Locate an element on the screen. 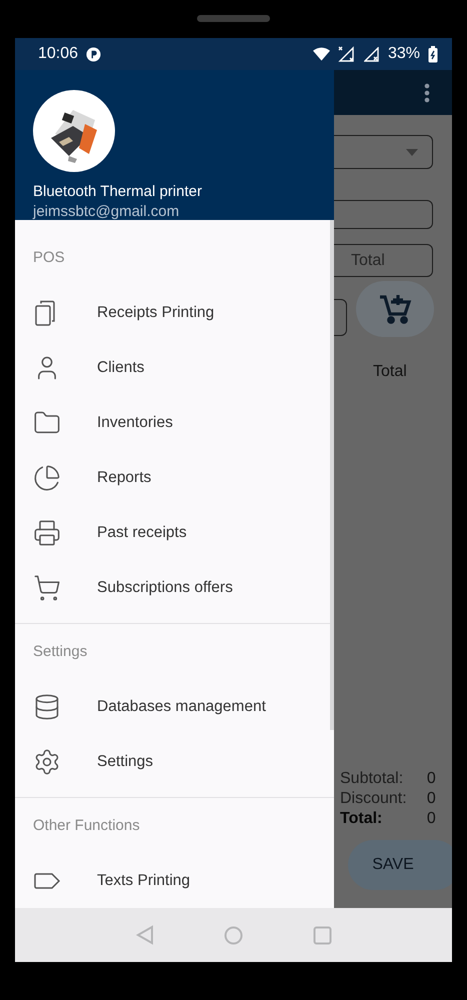 This screenshot has height=1000, width=467. account-email: jeimssbtc@gmail.com is located at coordinates (106, 211).